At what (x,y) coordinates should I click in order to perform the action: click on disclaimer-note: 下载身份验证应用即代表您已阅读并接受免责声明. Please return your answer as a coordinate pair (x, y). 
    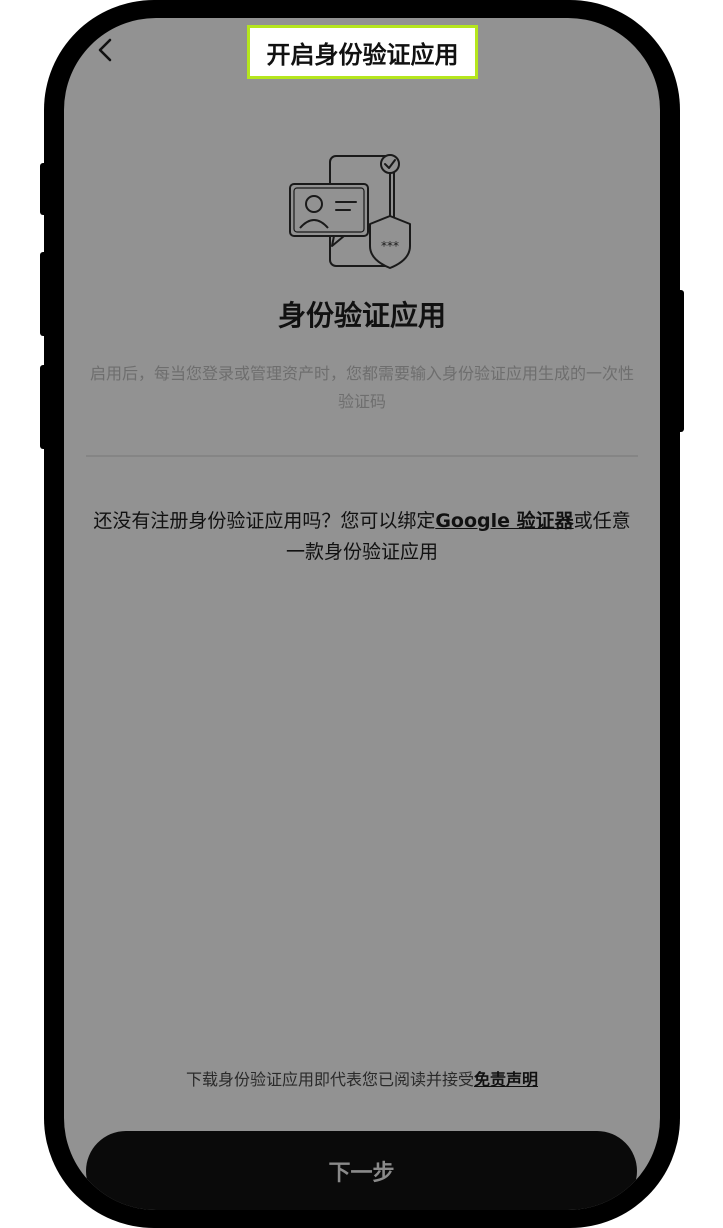
    Looking at the image, I should click on (362, 1078).